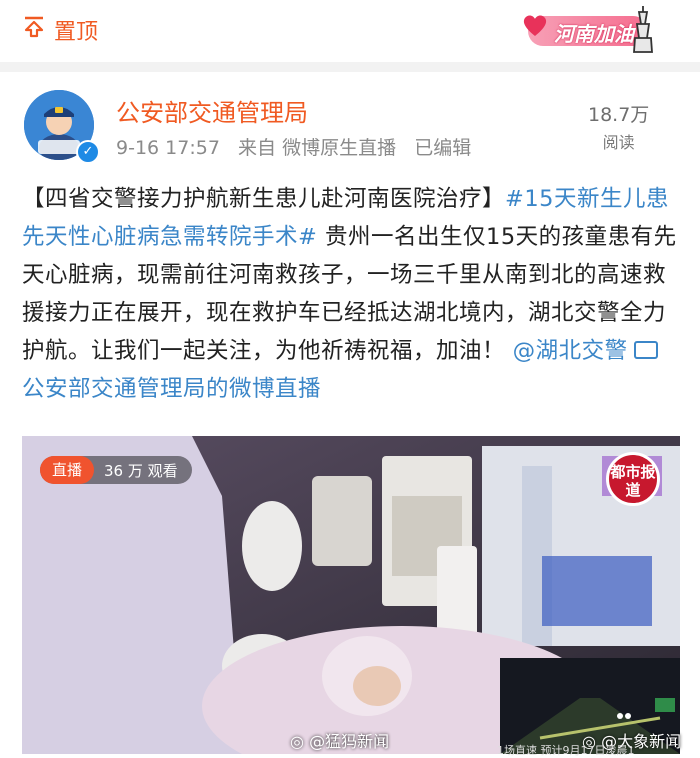  Describe the element at coordinates (317, 148) in the screenshot. I see `post-source: 来自 微博原生直播` at that location.